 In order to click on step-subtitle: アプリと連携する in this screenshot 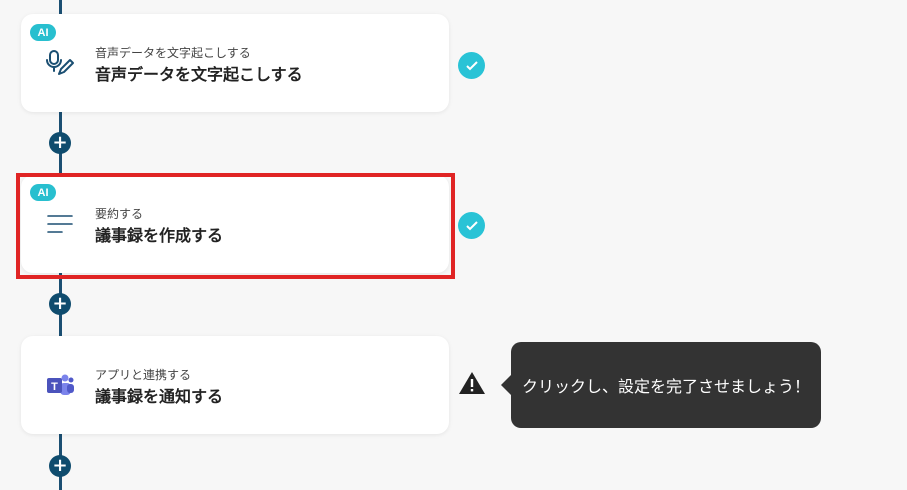, I will do `click(143, 375)`.